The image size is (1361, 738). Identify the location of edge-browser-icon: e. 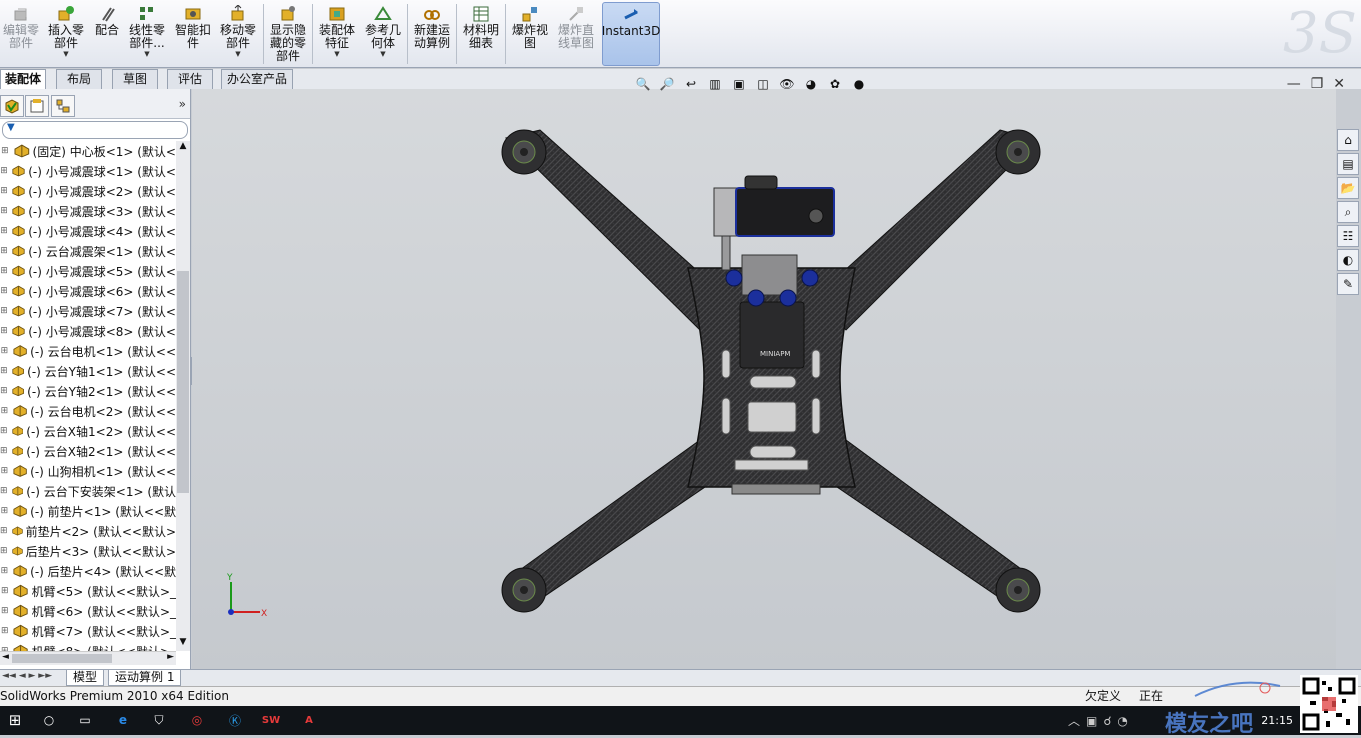
(123, 720).